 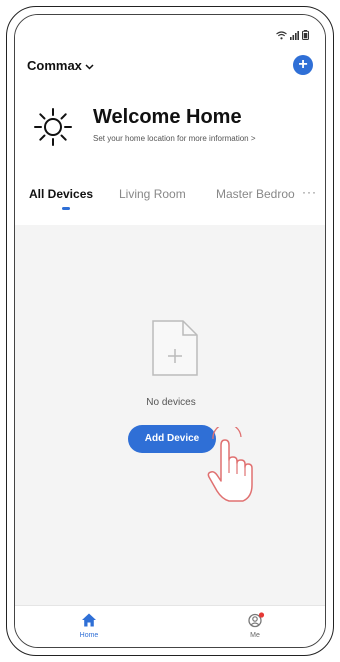 I want to click on home-selector: Commax, so click(x=60, y=65).